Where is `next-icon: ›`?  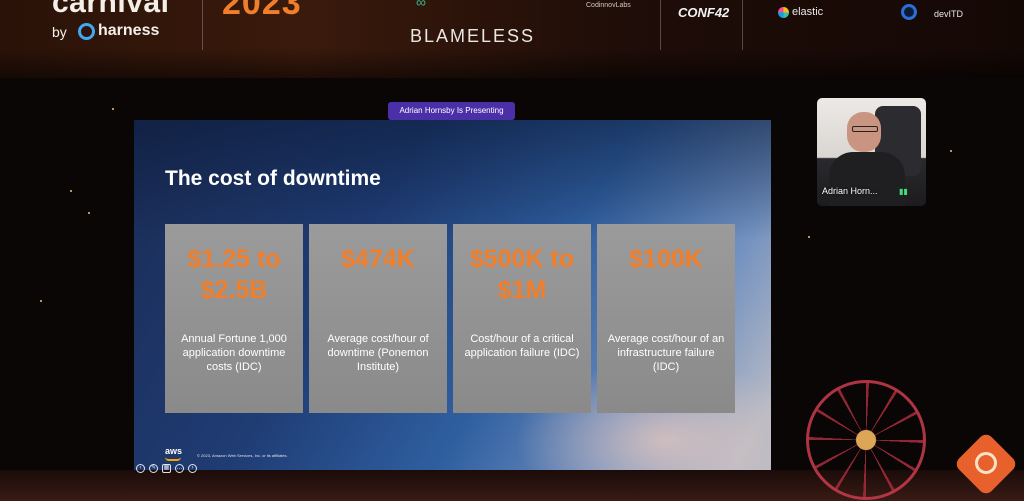 next-icon: › is located at coordinates (192, 468).